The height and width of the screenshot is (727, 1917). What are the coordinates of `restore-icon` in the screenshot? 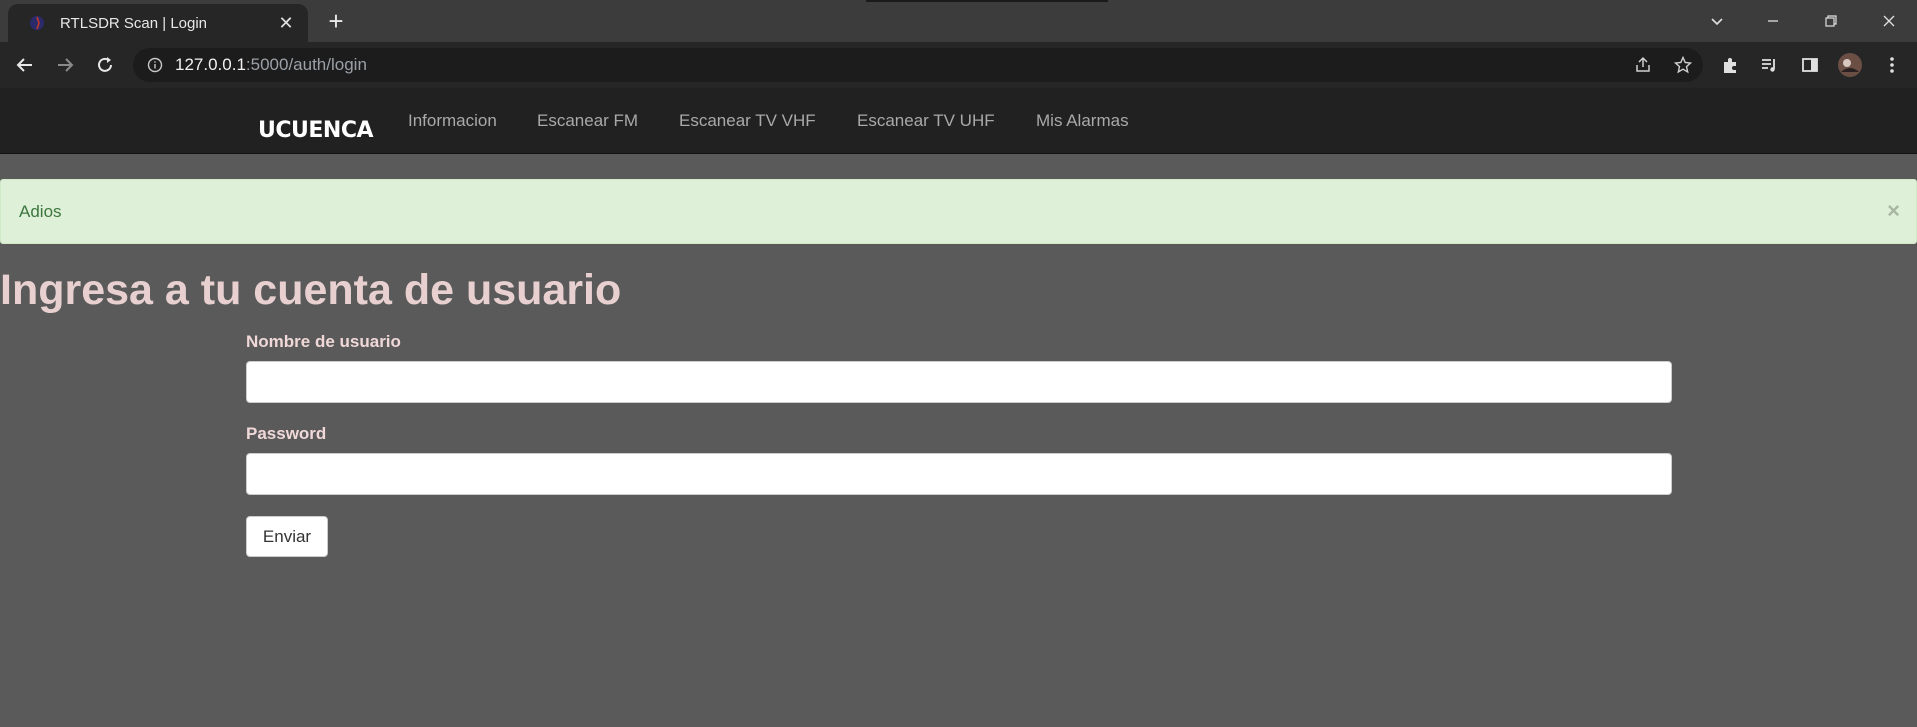 It's located at (1831, 21).